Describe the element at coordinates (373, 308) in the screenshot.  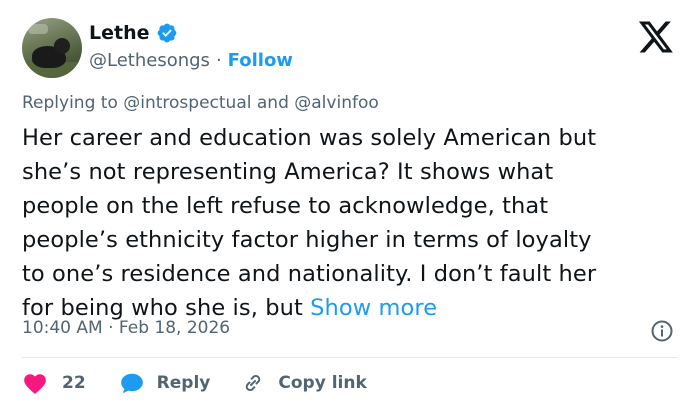
I see `show-more-link: Show more` at that location.